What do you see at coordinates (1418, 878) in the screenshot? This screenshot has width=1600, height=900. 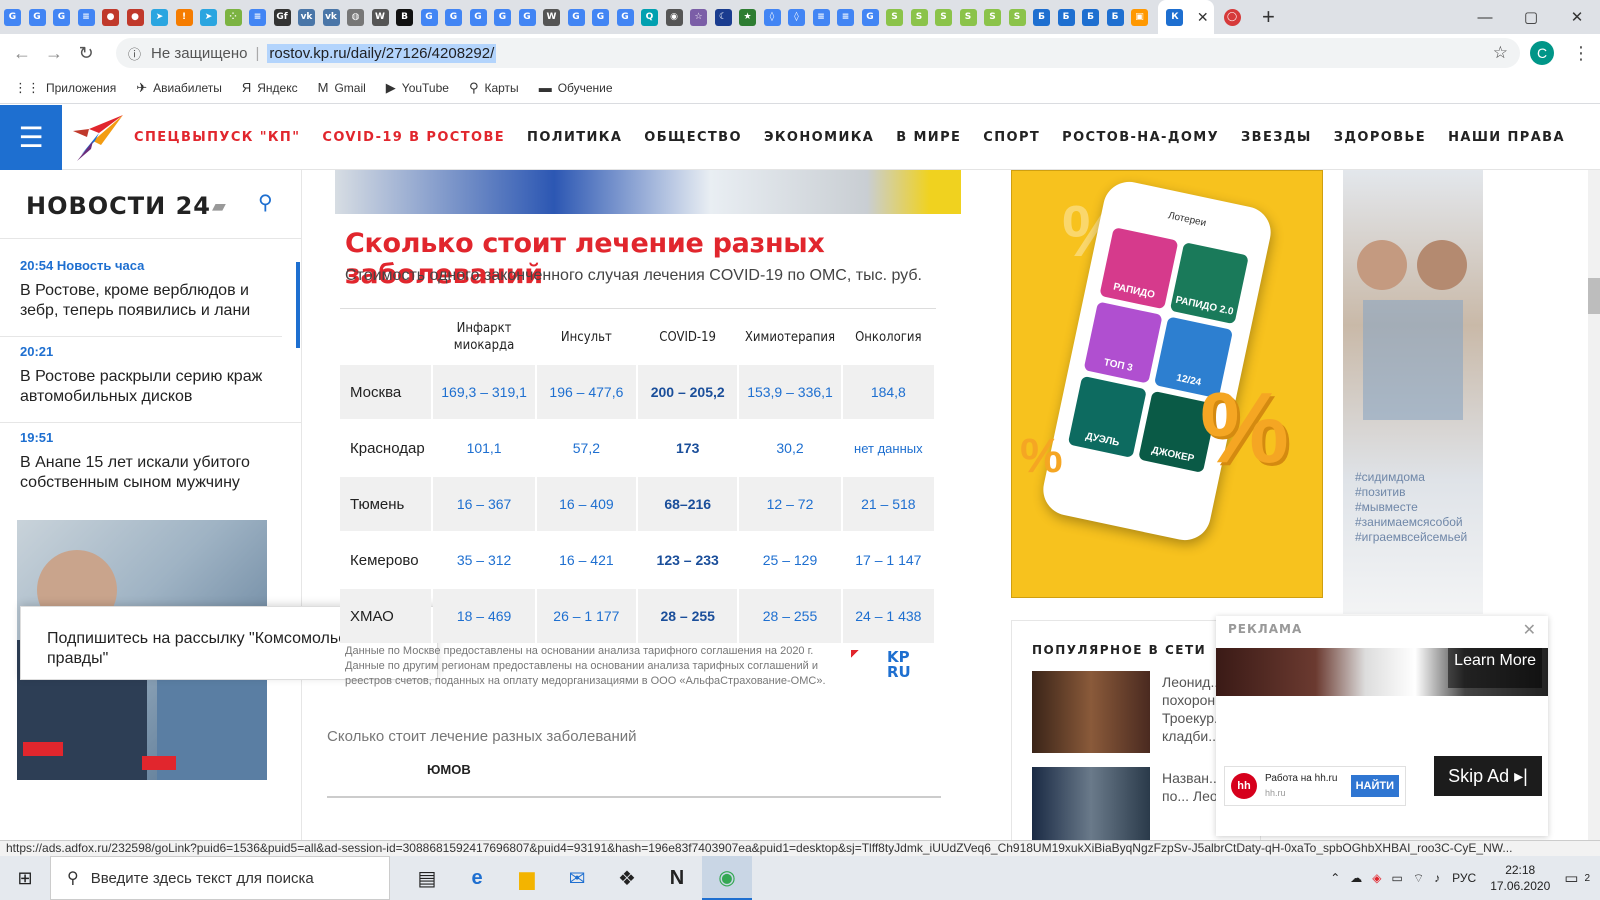 I see `wifi-icon: ⌔` at bounding box center [1418, 878].